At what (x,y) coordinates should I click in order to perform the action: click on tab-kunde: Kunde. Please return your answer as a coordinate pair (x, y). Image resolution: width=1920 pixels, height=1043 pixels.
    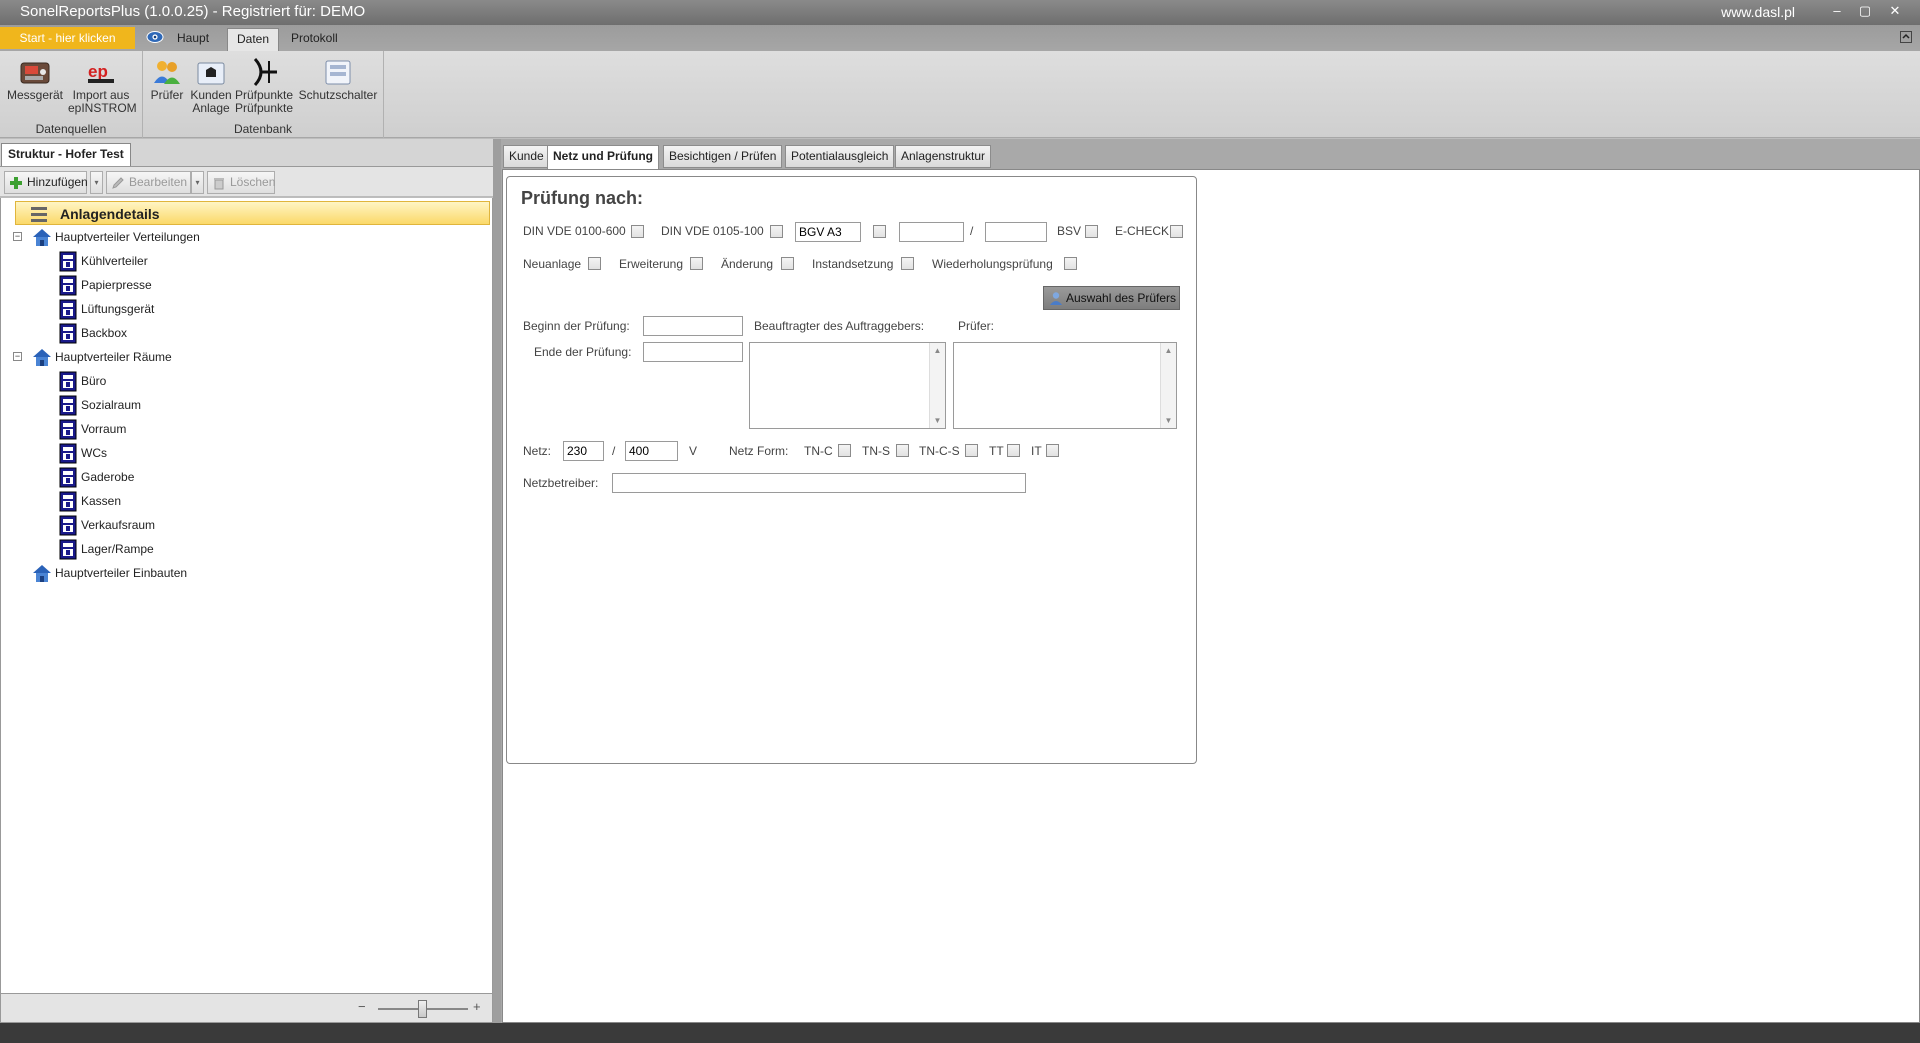
    Looking at the image, I should click on (526, 156).